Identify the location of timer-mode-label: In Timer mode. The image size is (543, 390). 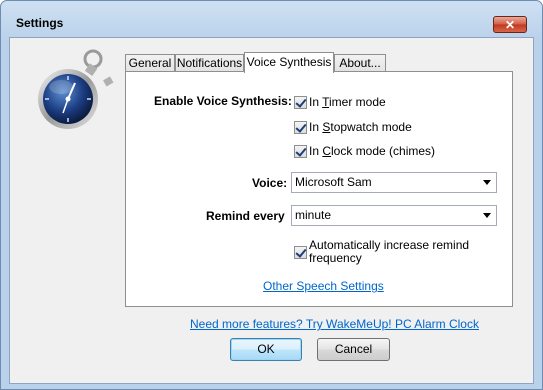
(347, 102).